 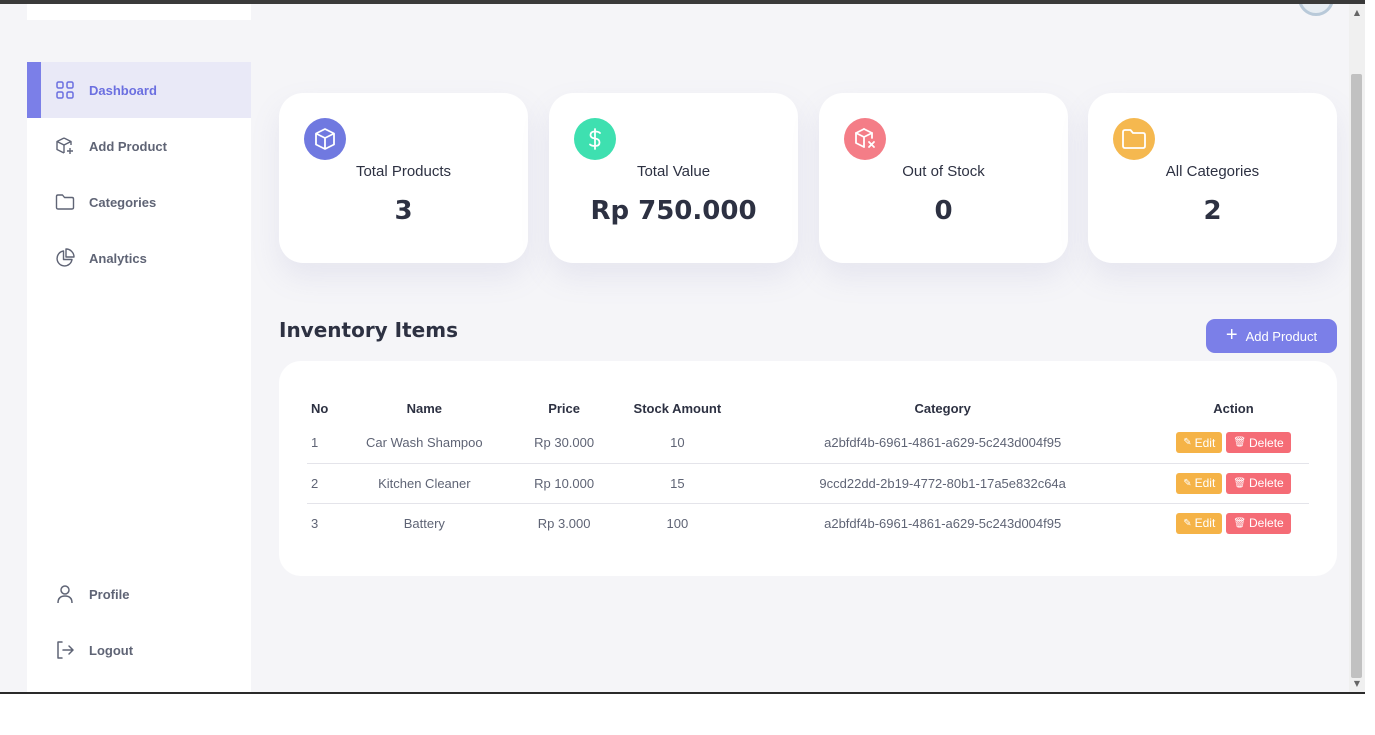 What do you see at coordinates (424, 483) in the screenshot?
I see `cell-name: Kitchen Cleaner` at bounding box center [424, 483].